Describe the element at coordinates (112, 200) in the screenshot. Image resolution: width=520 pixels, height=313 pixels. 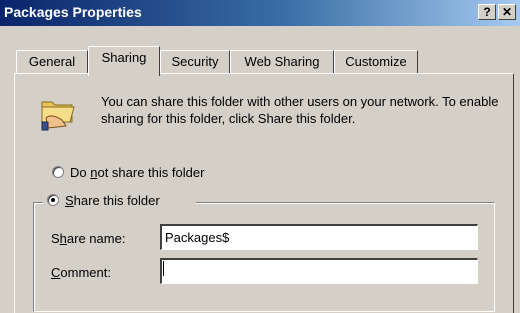
I see `share-this-folder-label: Share this folder` at that location.